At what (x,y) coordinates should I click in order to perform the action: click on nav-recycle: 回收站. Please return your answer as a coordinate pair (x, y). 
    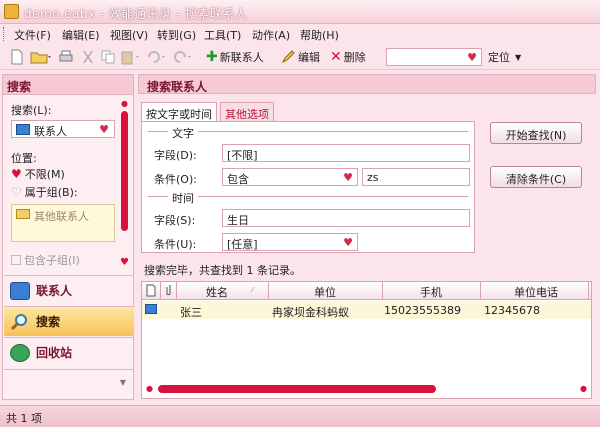
    Looking at the image, I should click on (69, 352).